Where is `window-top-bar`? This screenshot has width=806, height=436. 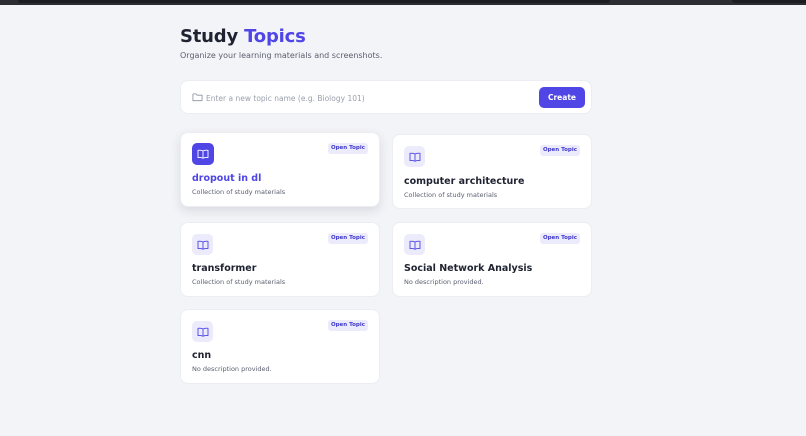 window-top-bar is located at coordinates (403, 2).